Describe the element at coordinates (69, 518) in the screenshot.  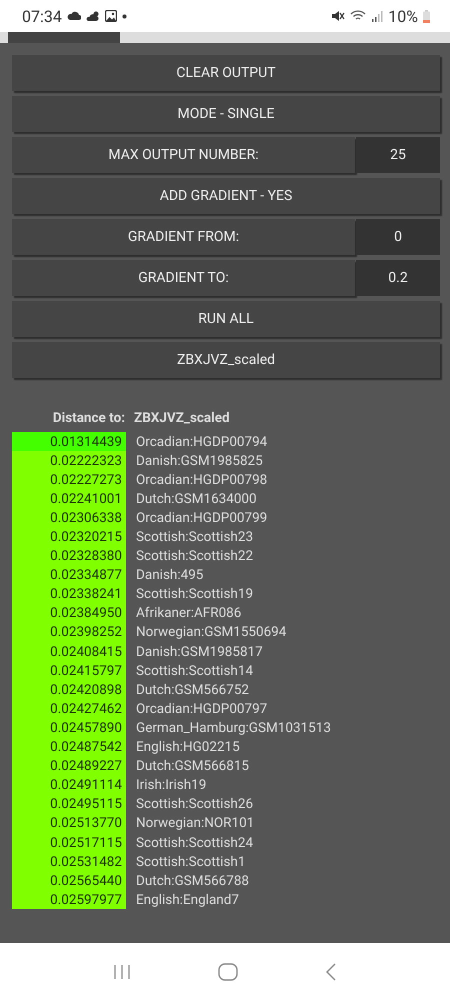
I see `distance-cell: 0.02306338` at that location.